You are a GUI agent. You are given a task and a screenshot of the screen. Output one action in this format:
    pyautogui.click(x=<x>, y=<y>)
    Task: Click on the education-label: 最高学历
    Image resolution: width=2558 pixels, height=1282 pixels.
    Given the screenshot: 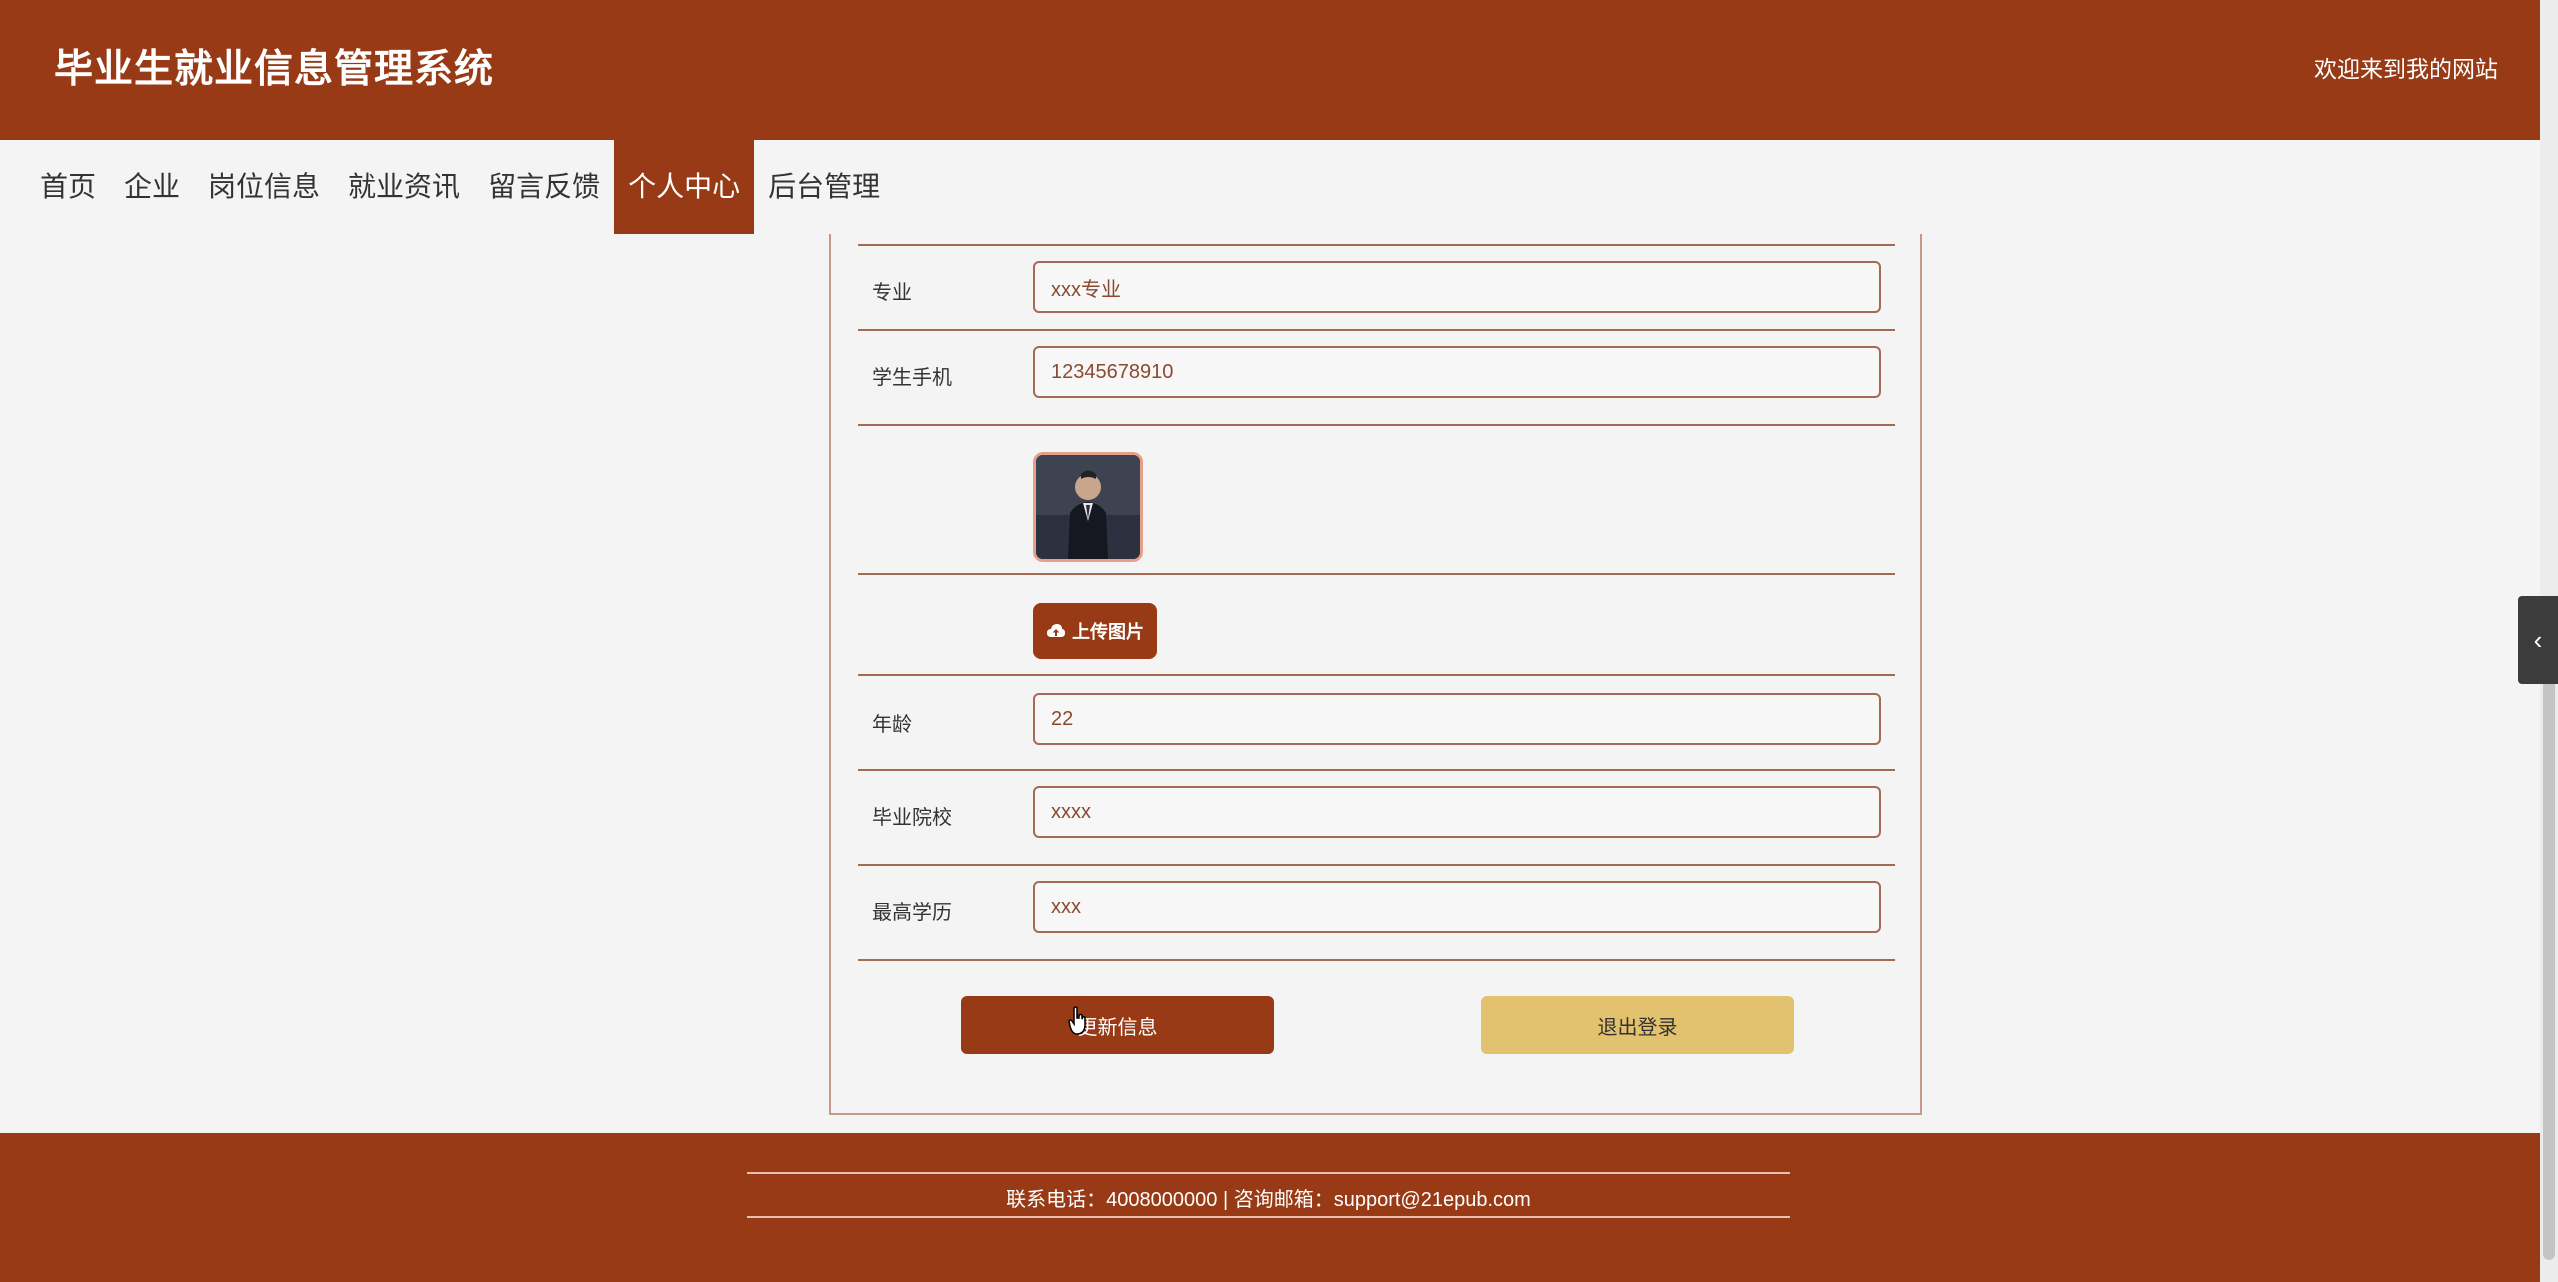 What is the action you would take?
    pyautogui.click(x=912, y=913)
    